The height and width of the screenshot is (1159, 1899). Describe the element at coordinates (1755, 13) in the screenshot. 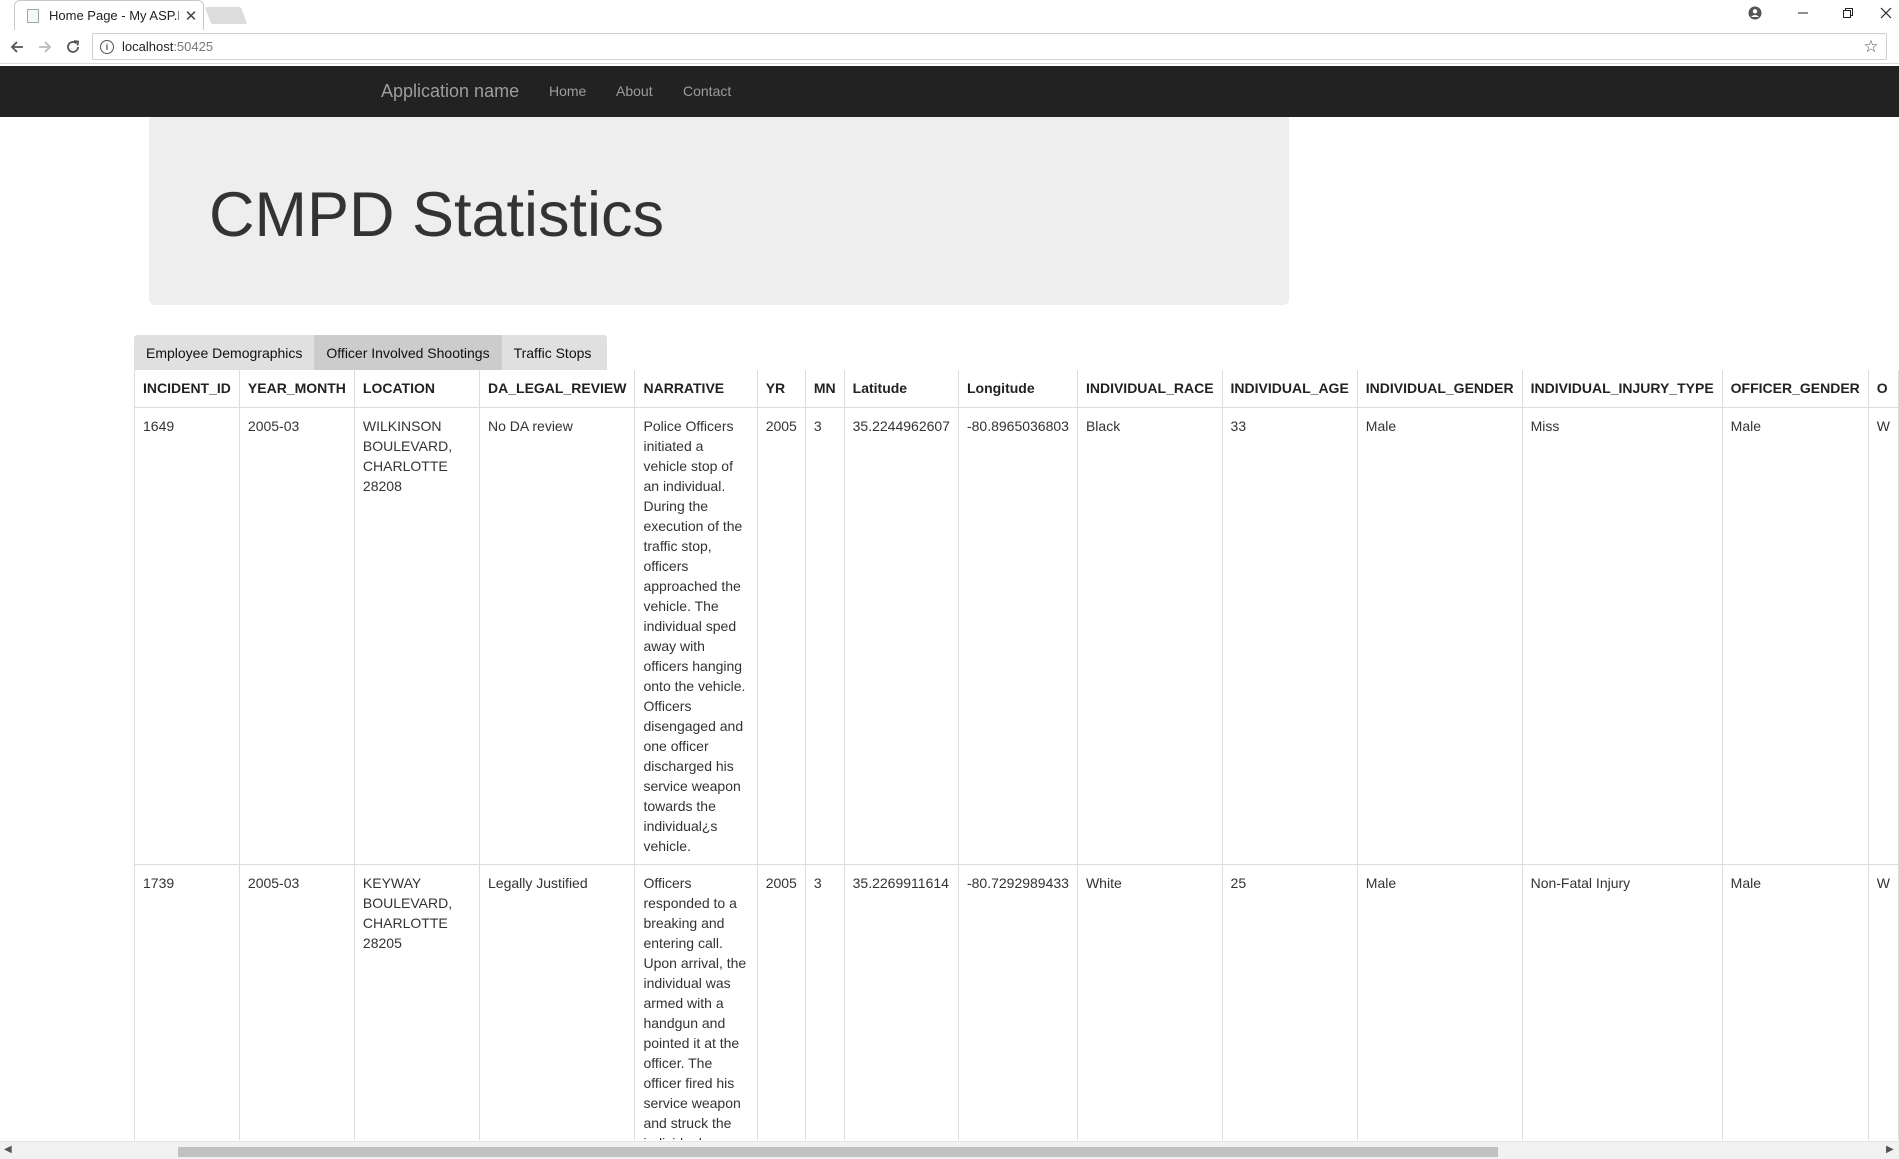

I see `account-icon` at that location.